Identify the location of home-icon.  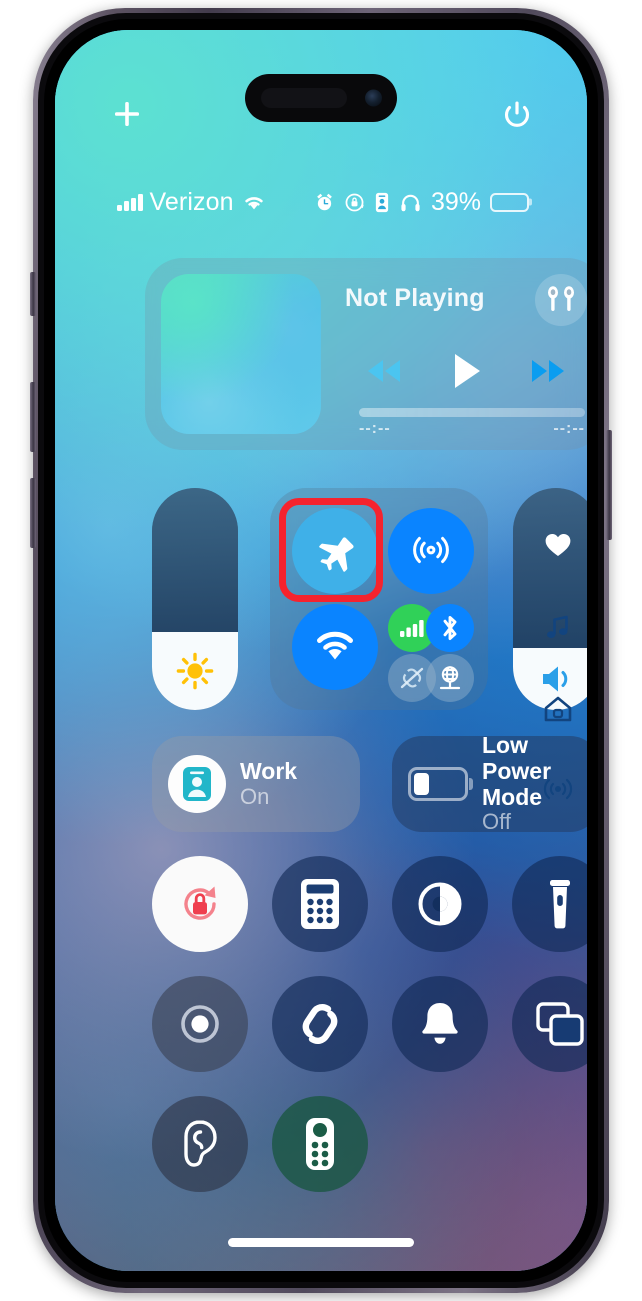
(558, 709).